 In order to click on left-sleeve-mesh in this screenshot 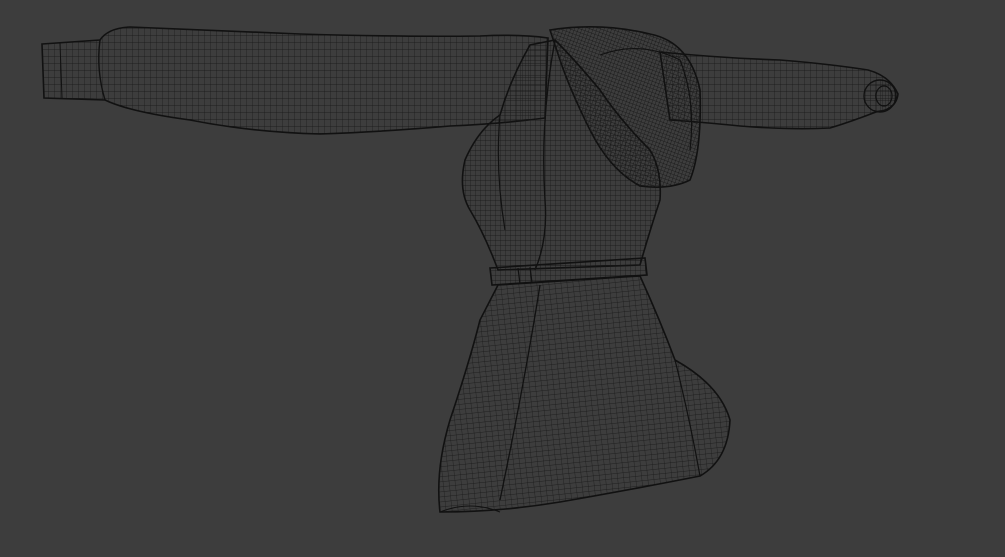, I will do `click(295, 80)`.